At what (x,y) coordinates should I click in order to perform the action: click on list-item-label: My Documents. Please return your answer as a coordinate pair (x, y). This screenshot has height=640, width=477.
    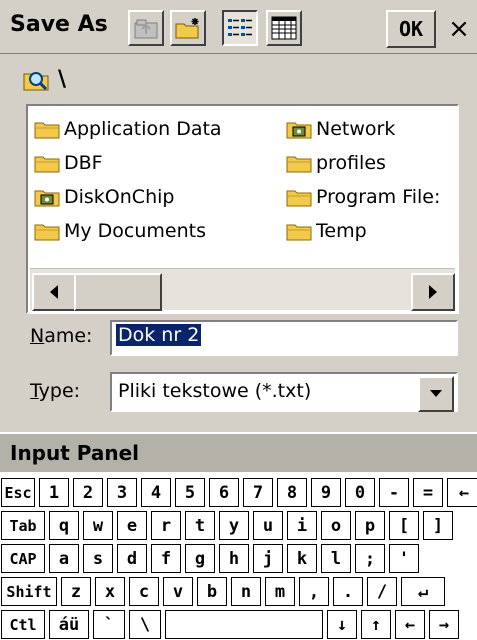
    Looking at the image, I should click on (135, 231).